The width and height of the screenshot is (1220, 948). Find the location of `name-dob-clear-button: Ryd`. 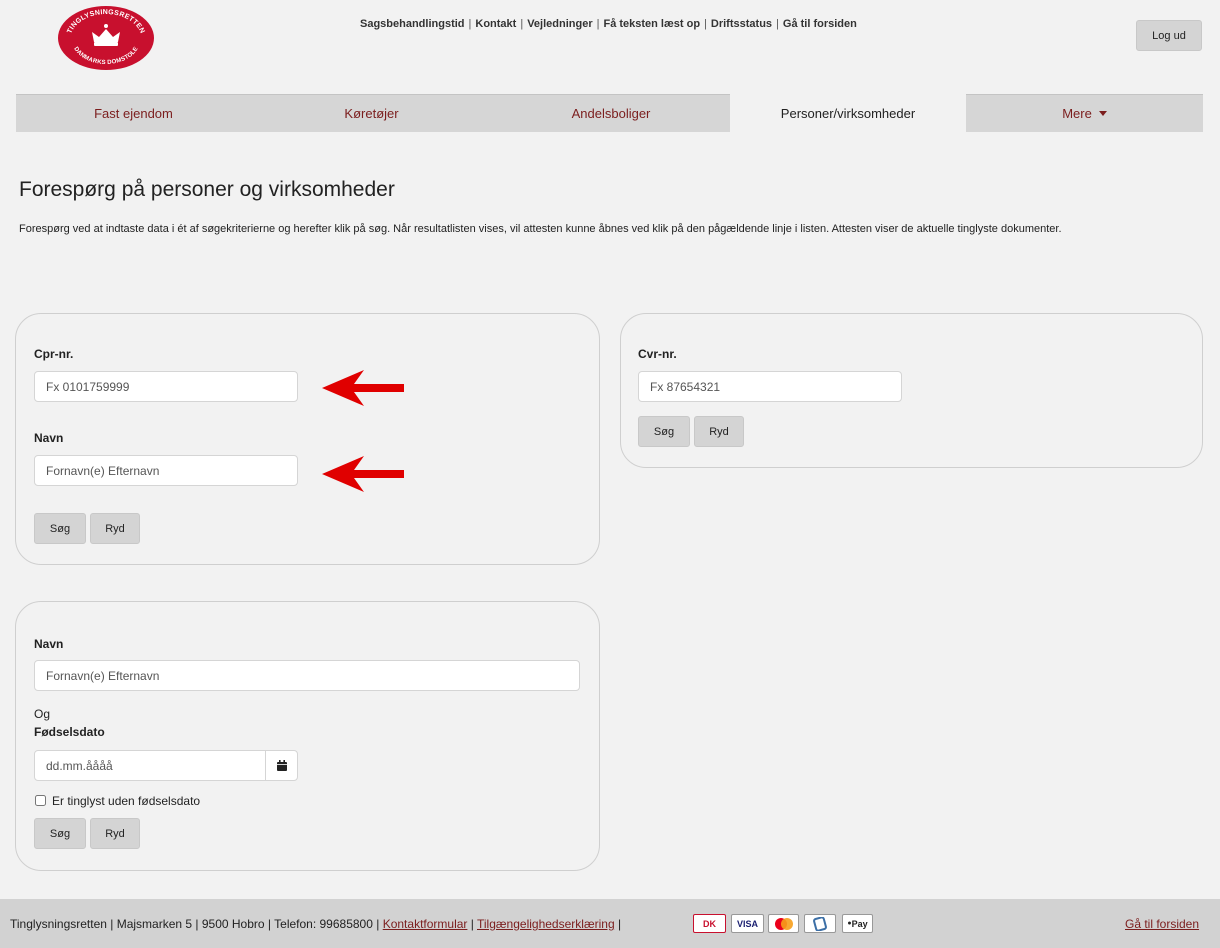

name-dob-clear-button: Ryd is located at coordinates (115, 833).